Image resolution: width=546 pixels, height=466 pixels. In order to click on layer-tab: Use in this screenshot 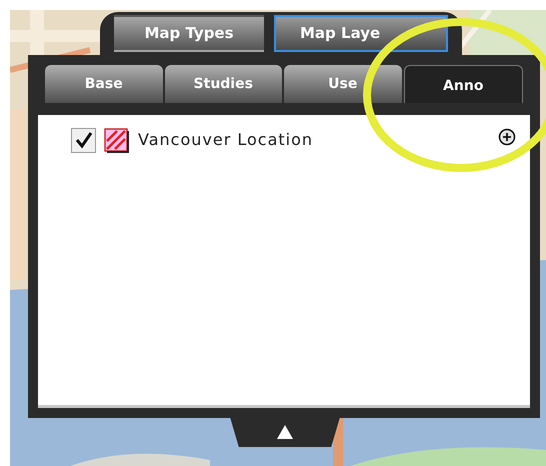, I will do `click(343, 84)`.